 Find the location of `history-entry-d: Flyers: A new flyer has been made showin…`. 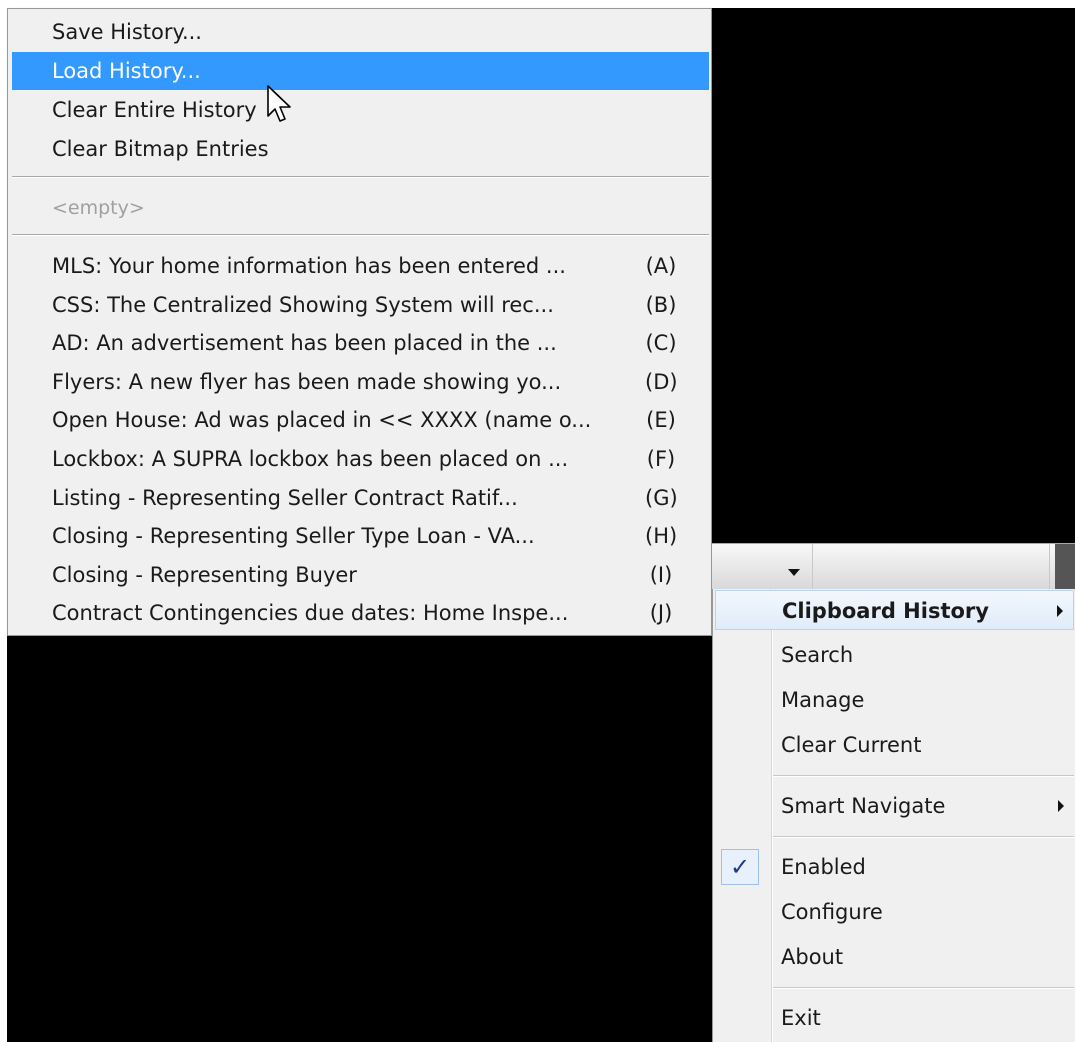

history-entry-d: Flyers: A new flyer has been made showin… is located at coordinates (360, 382).